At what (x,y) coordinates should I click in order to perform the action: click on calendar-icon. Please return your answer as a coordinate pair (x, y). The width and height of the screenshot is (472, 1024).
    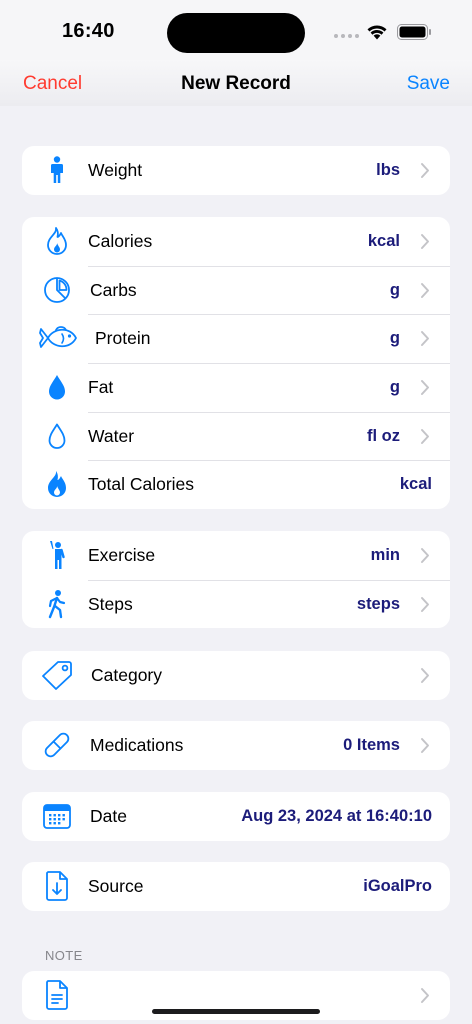
    Looking at the image, I should click on (57, 816).